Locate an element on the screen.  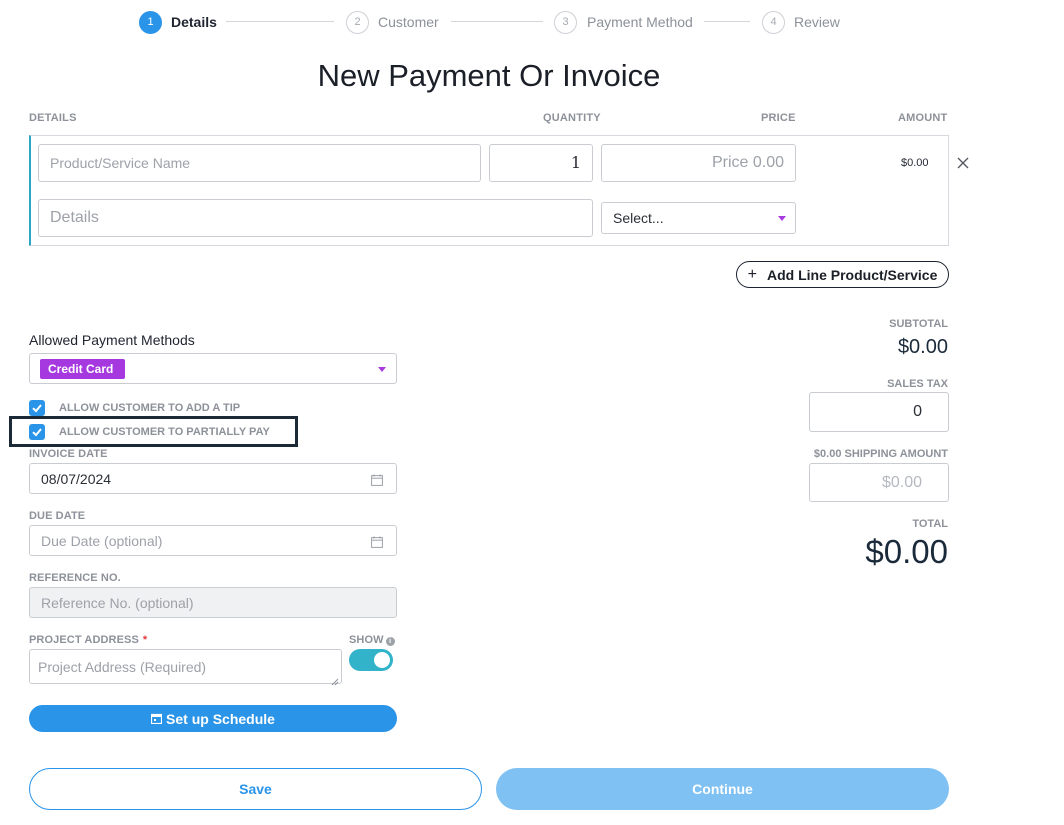
price-input: Price 0.00 is located at coordinates (698, 163).